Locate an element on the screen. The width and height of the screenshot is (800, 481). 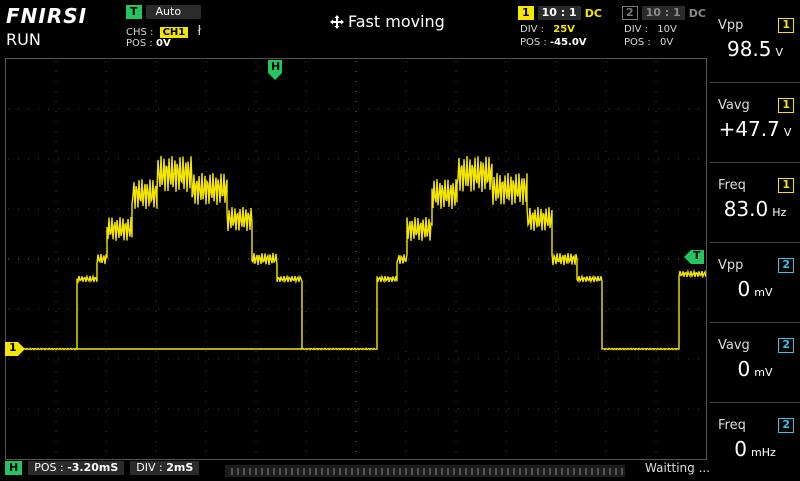
ch2-div: DIV : 10V is located at coordinates (650, 29).